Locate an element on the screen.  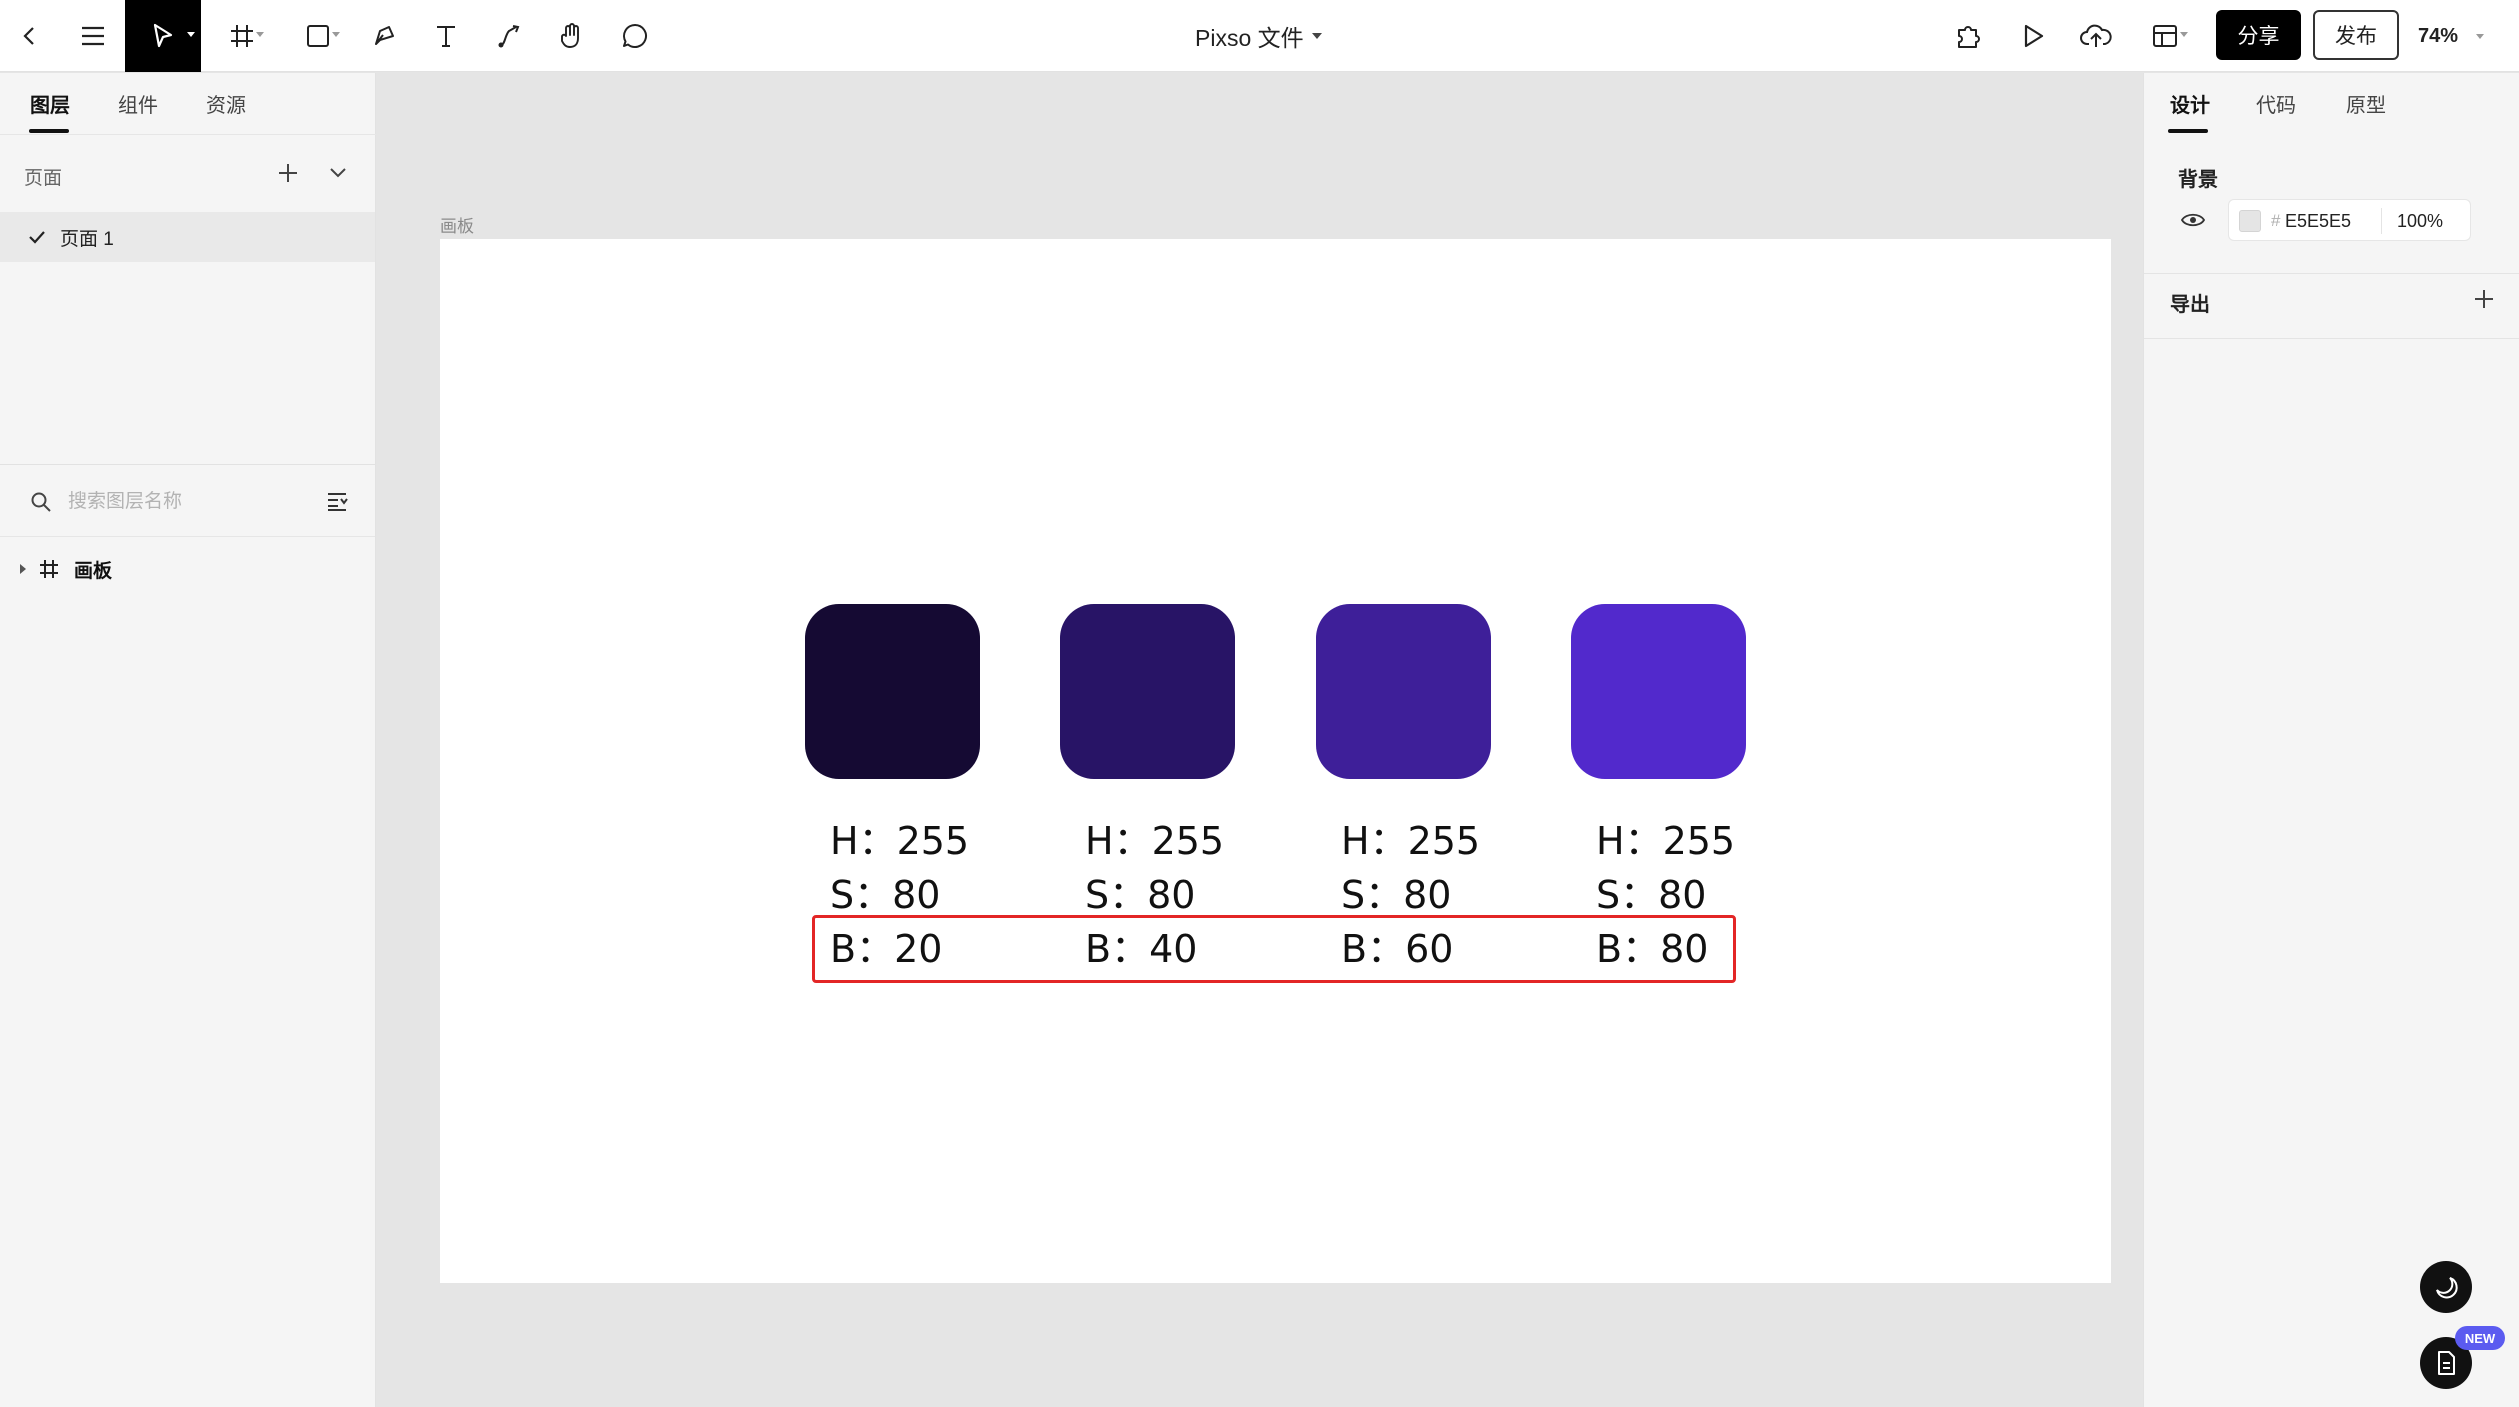
cloud-upload-icon is located at coordinates (2096, 35).